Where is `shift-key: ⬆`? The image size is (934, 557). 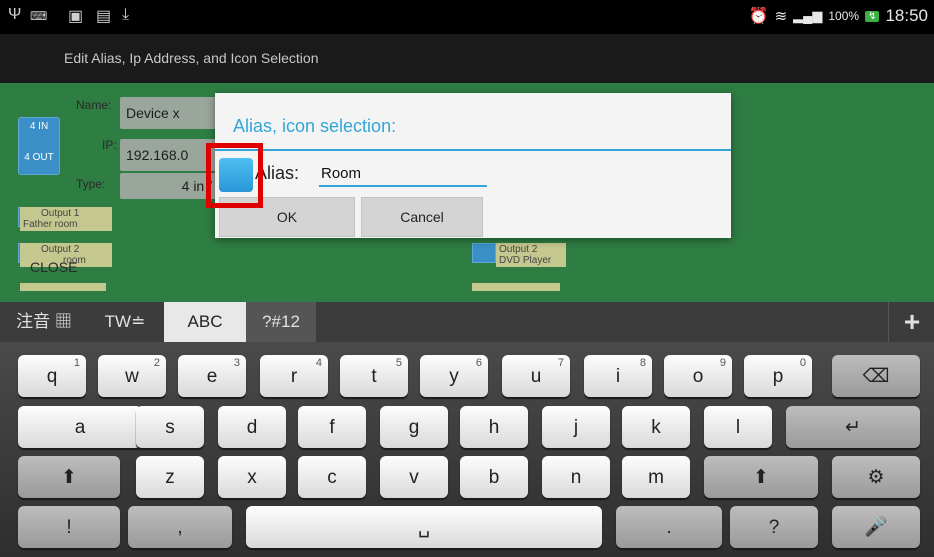
shift-key: ⬆ is located at coordinates (69, 477).